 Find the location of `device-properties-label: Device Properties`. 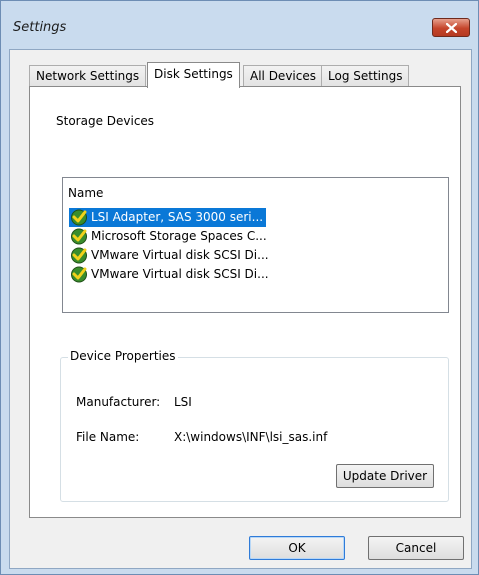

device-properties-label: Device Properties is located at coordinates (123, 356).